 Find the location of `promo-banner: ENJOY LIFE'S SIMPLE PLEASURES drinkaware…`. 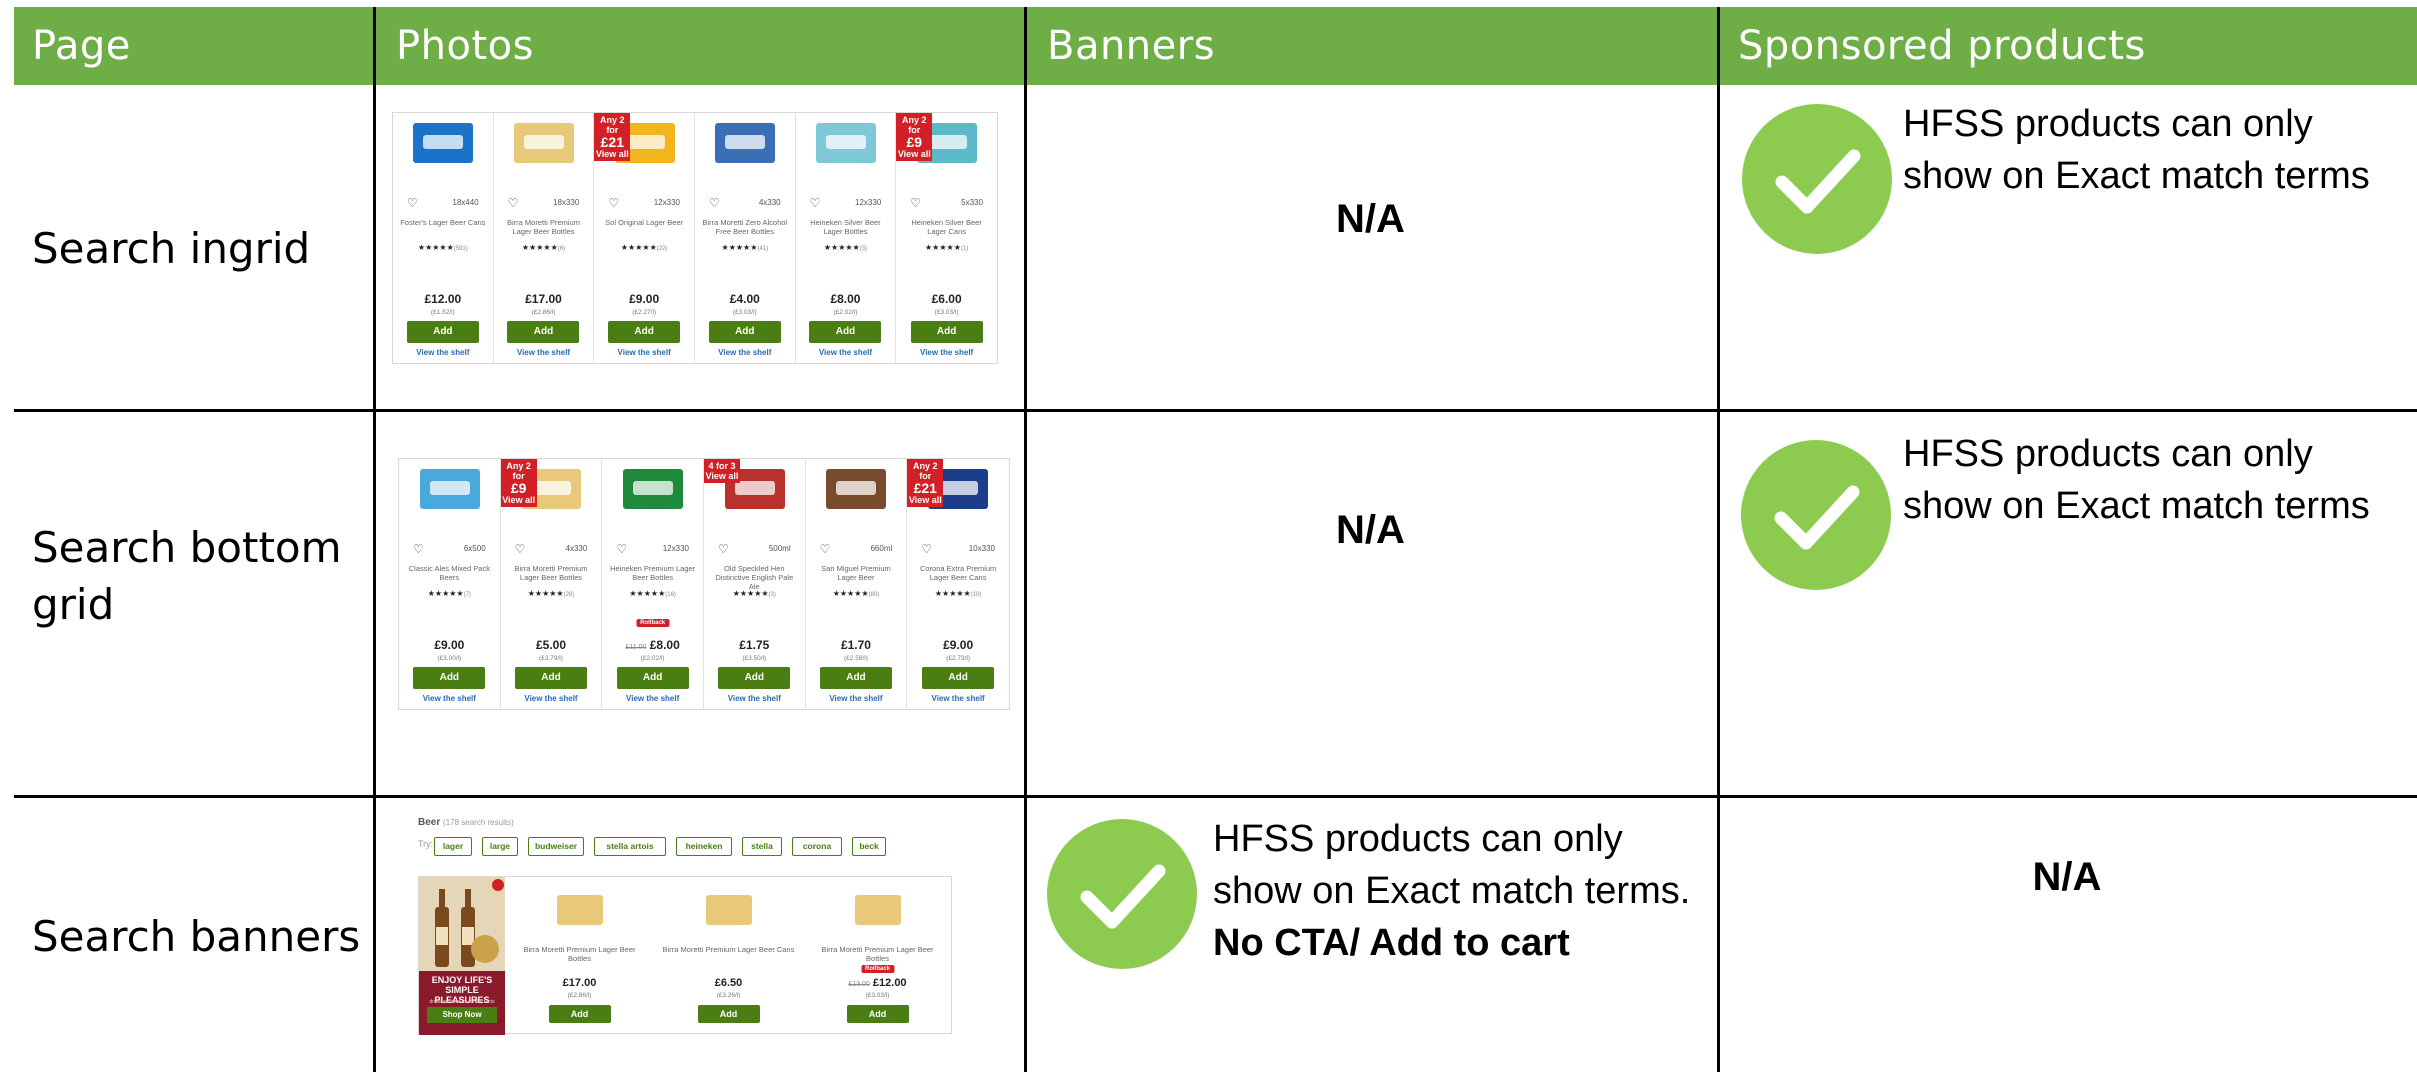

promo-banner: ENJOY LIFE'S SIMPLE PLEASURES drinkaware… is located at coordinates (462, 956).